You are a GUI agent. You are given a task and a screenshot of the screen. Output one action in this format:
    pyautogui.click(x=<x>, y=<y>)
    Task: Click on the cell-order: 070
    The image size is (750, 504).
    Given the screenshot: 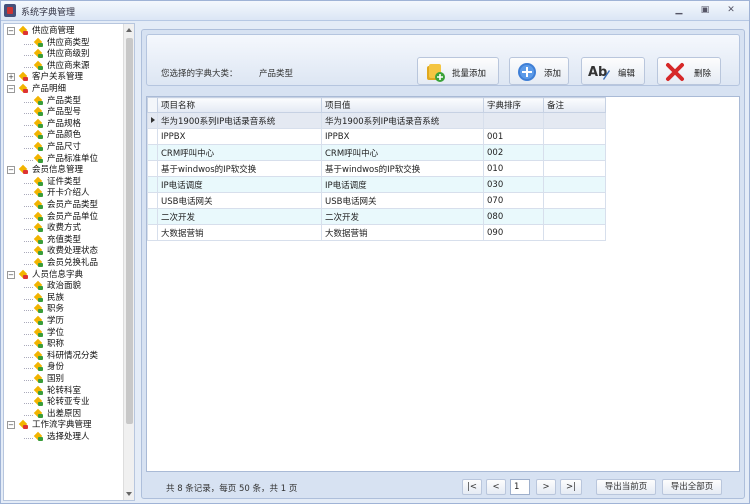 What is the action you would take?
    pyautogui.click(x=513, y=200)
    